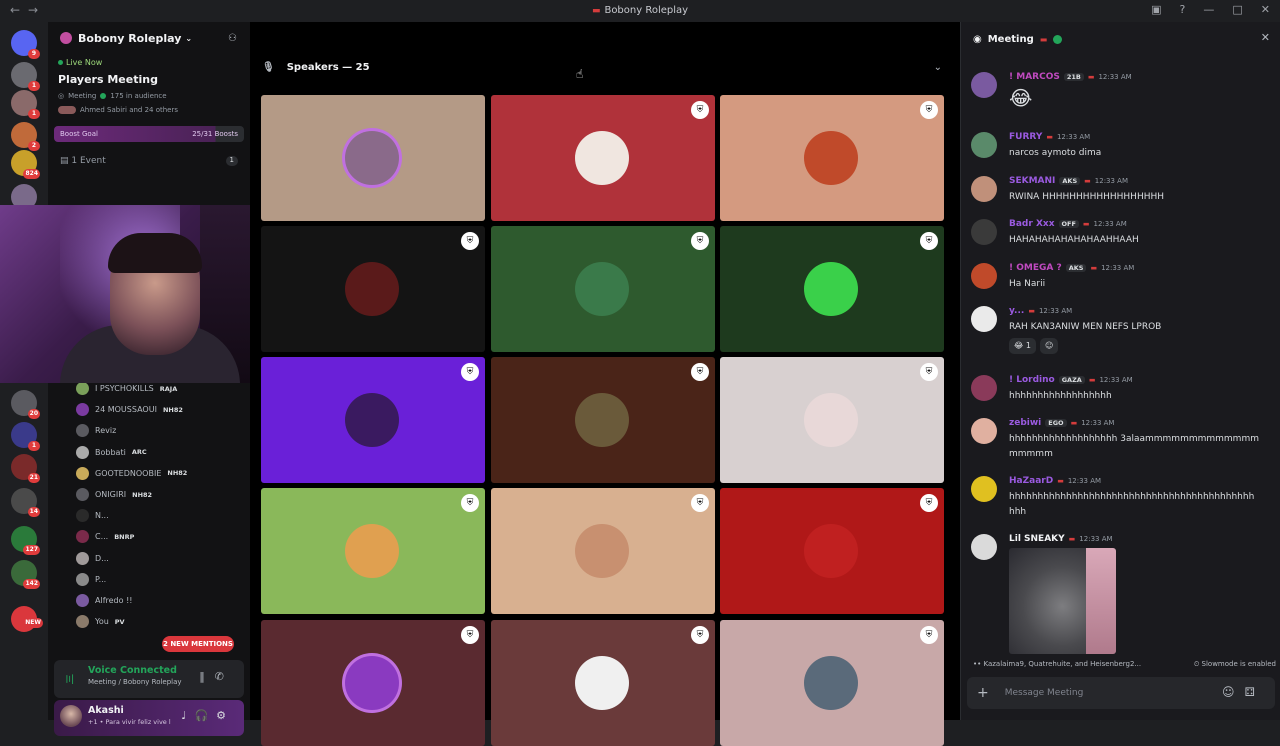 Image resolution: width=1280 pixels, height=746 pixels. Describe the element at coordinates (1085, 327) in the screenshot. I see `message-text: RAH KAN3ANIW MEN NEFS LPROB` at that location.